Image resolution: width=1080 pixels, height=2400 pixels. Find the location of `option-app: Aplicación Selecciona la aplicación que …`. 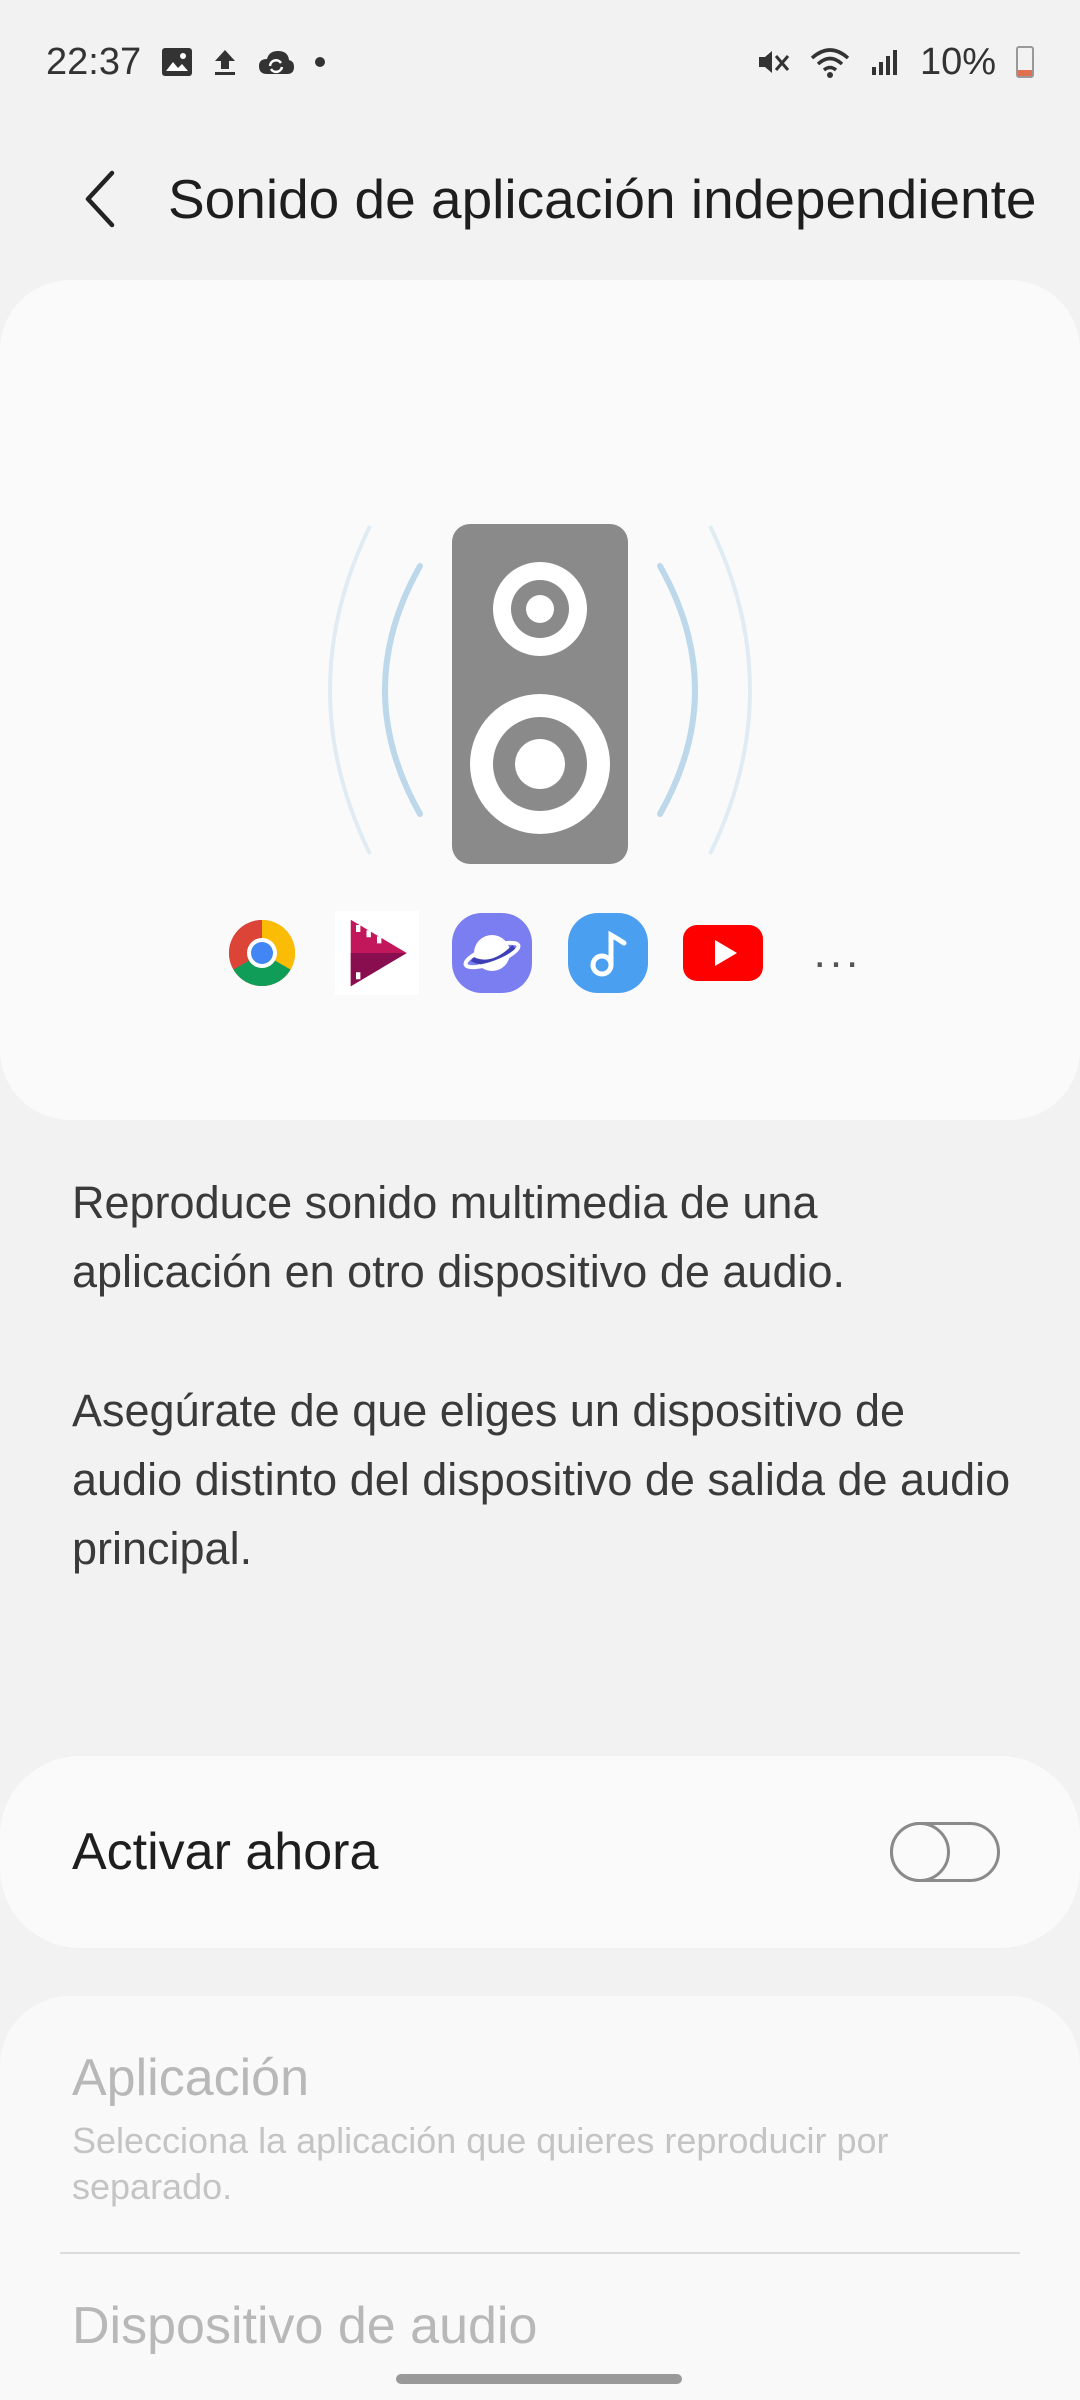

option-app: Aplicación Selecciona la aplicación que … is located at coordinates (540, 2129).